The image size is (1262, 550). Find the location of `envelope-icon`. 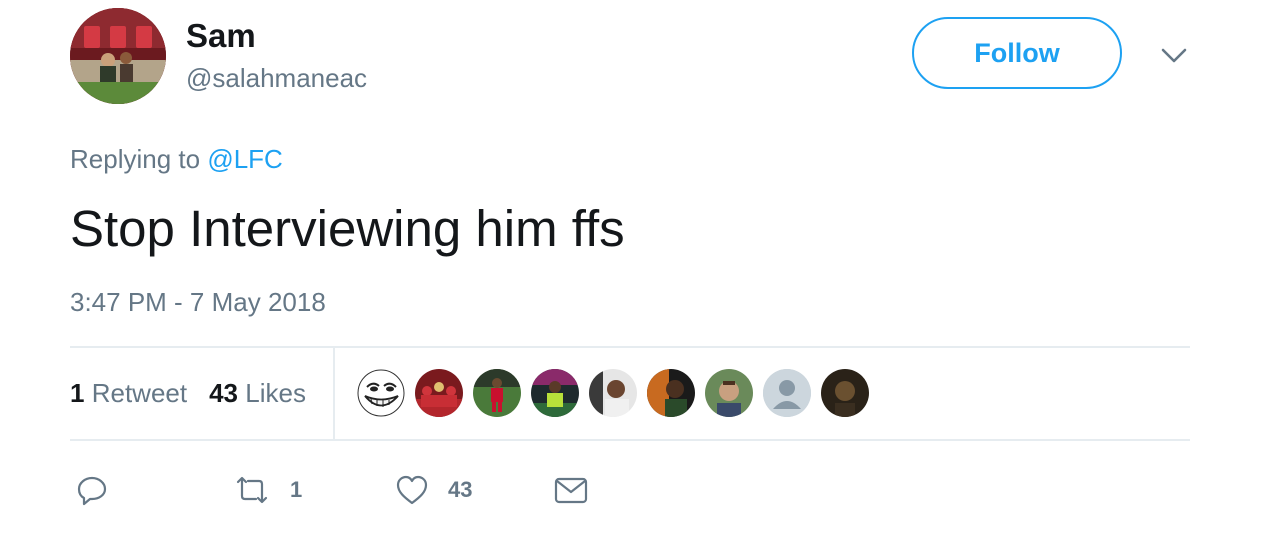

envelope-icon is located at coordinates (571, 490).